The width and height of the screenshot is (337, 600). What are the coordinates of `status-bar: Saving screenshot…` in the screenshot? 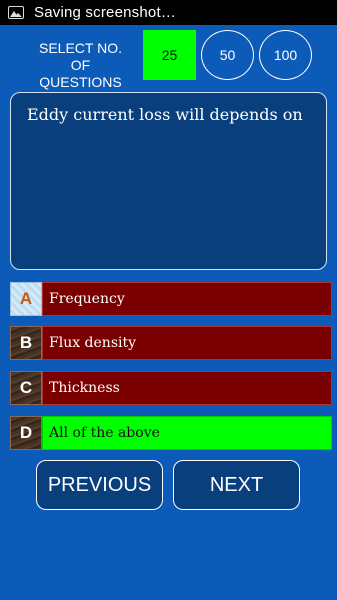 It's located at (168, 12).